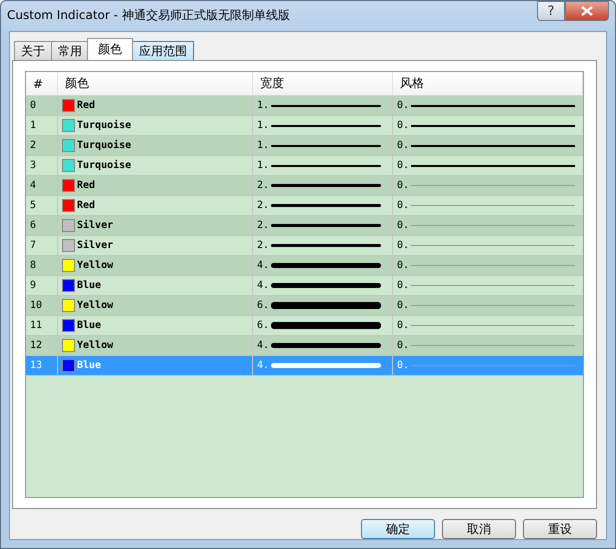 The width and height of the screenshot is (616, 549). What do you see at coordinates (304, 126) in the screenshot?
I see `table-row: 1 Turquoise 1. 0.` at bounding box center [304, 126].